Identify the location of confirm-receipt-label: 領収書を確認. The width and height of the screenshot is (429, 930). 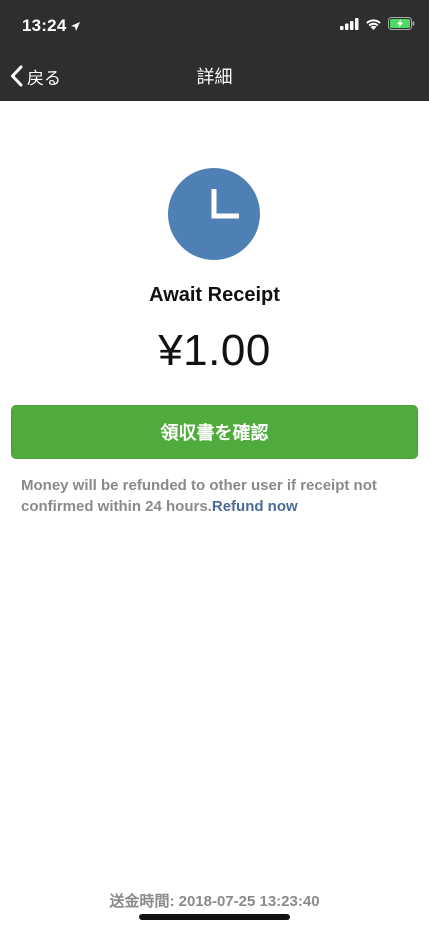
(214, 433).